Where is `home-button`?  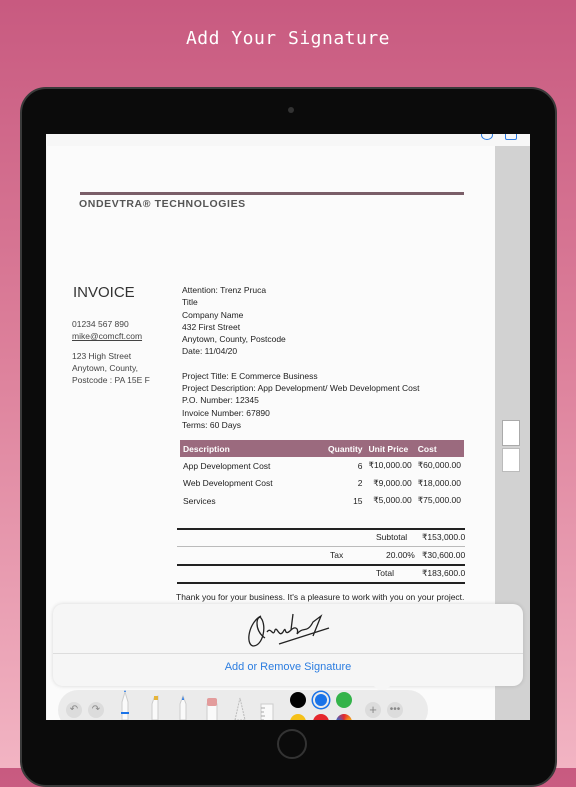 home-button is located at coordinates (292, 744).